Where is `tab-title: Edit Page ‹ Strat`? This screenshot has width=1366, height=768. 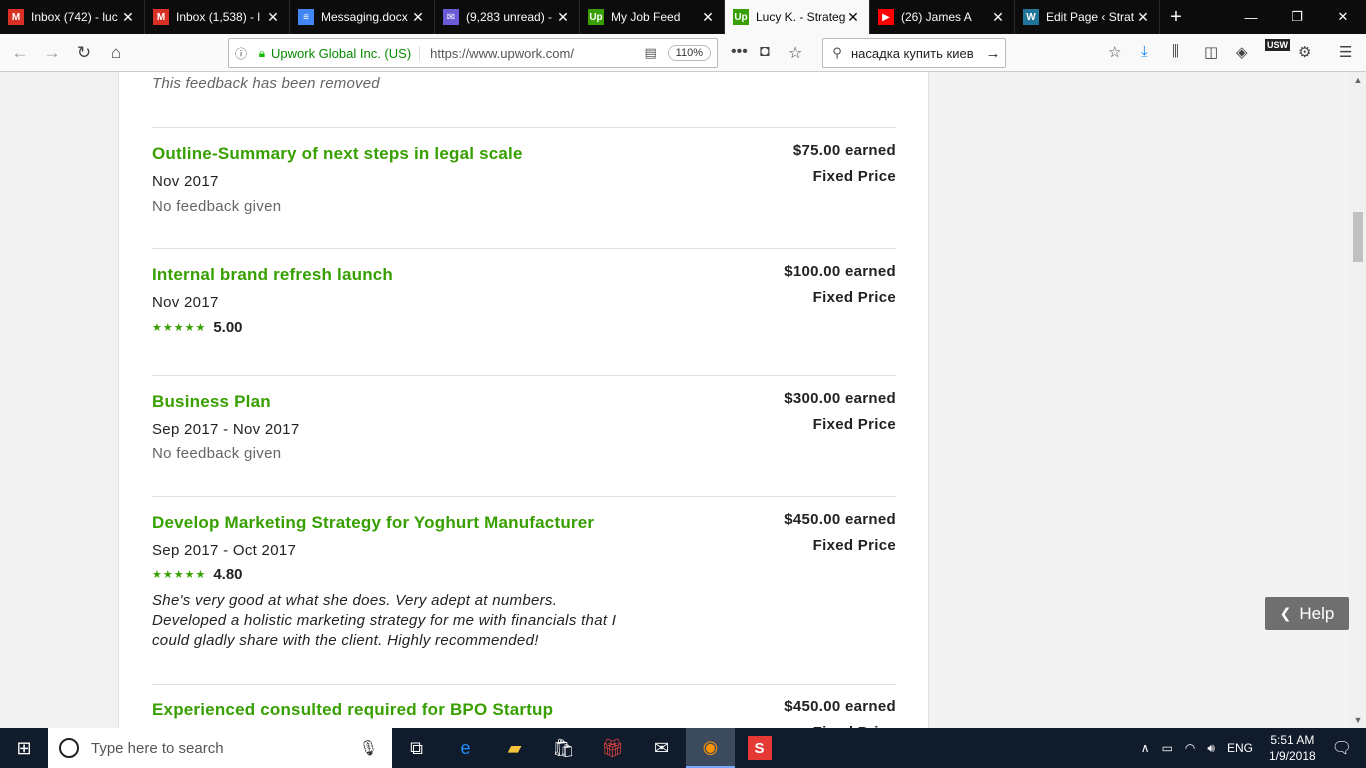 tab-title: Edit Page ‹ Strat is located at coordinates (1090, 17).